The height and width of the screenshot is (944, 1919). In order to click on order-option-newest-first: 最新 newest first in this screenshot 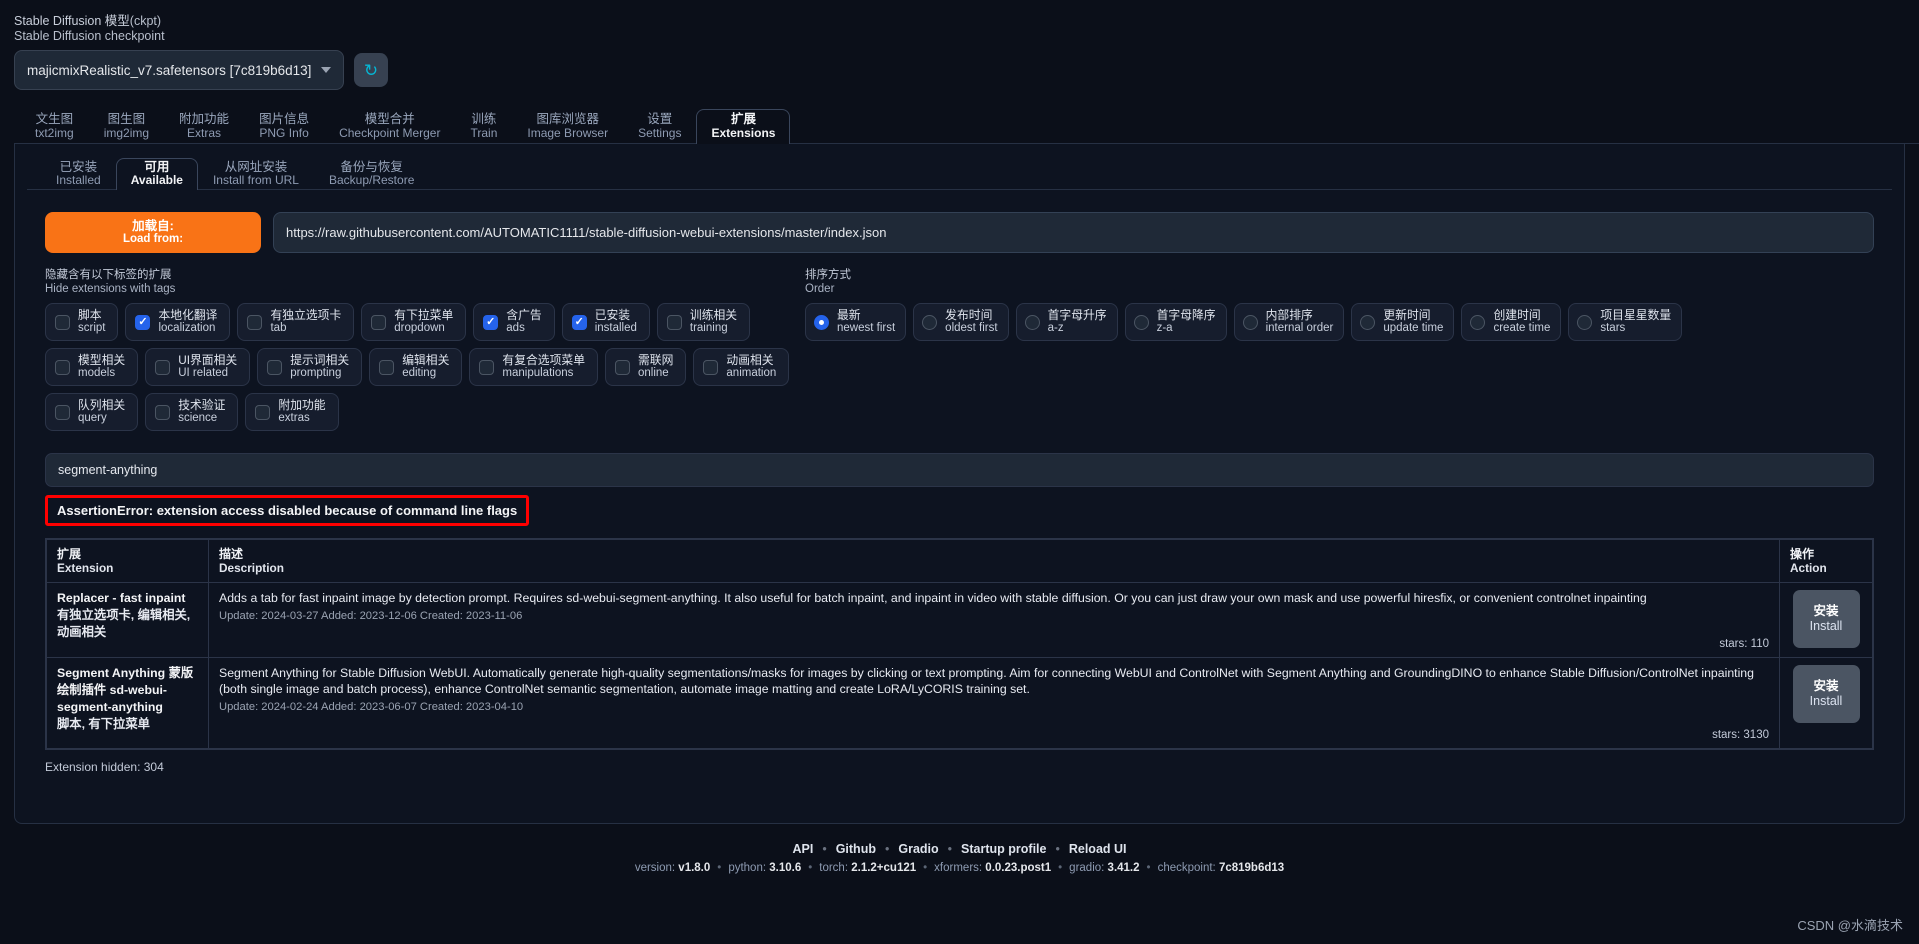, I will do `click(856, 322)`.